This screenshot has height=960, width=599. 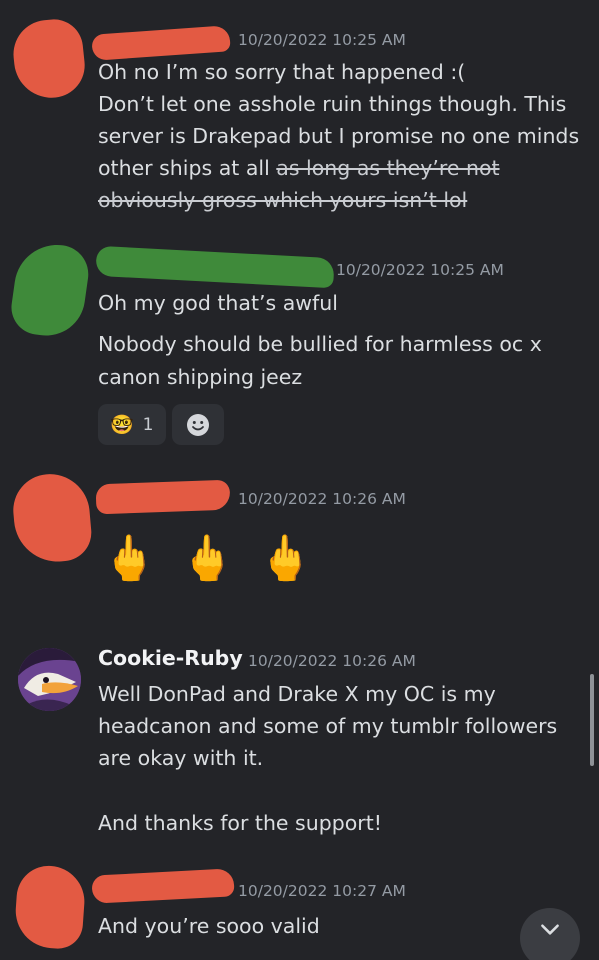 I want to click on avatar, so click(x=49, y=679).